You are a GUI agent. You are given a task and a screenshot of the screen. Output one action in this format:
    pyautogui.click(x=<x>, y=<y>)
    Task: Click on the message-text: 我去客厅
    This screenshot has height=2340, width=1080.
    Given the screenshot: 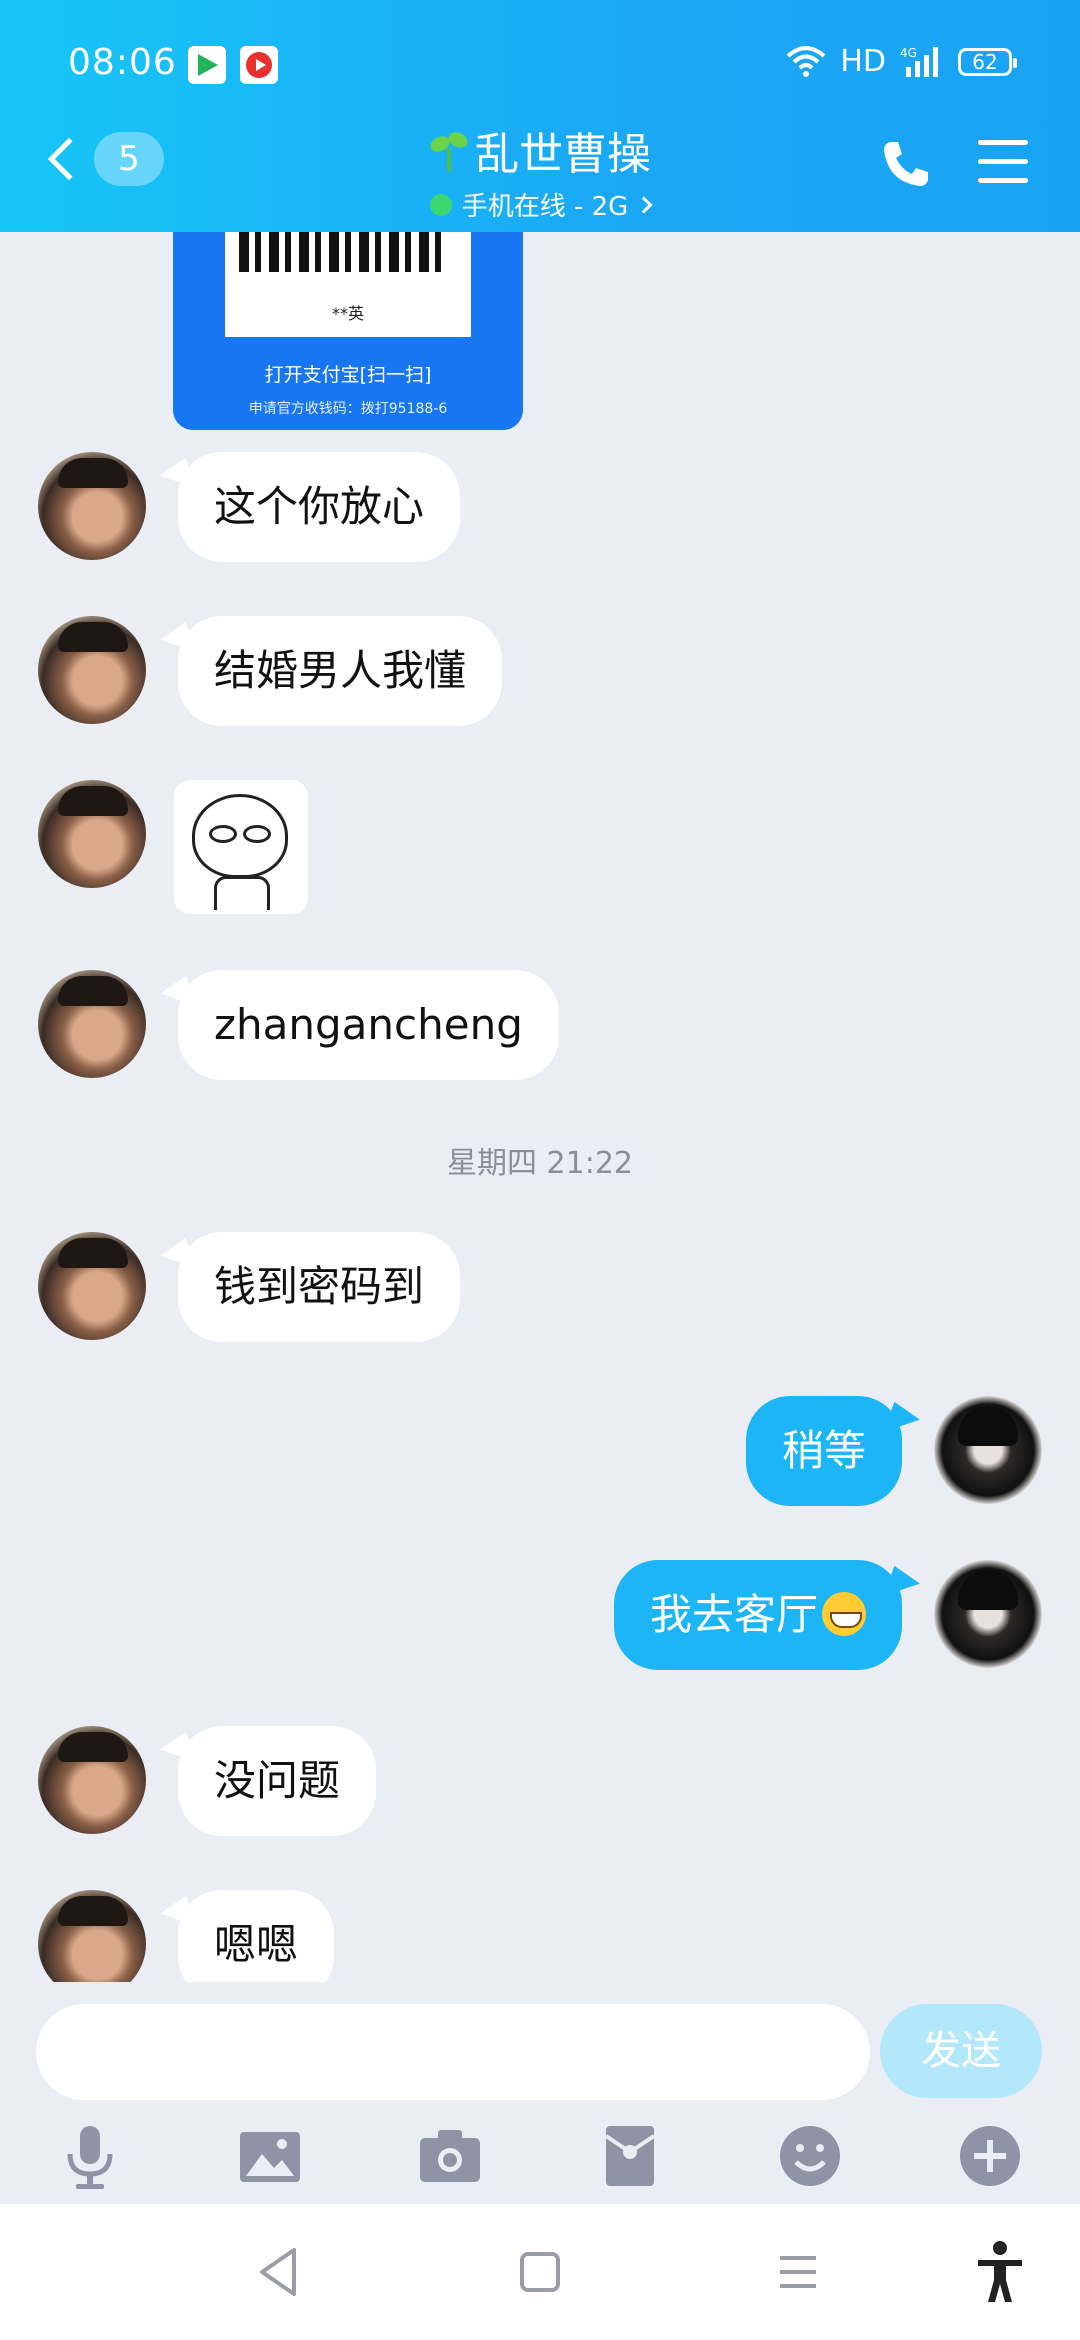 What is the action you would take?
    pyautogui.click(x=733, y=1614)
    